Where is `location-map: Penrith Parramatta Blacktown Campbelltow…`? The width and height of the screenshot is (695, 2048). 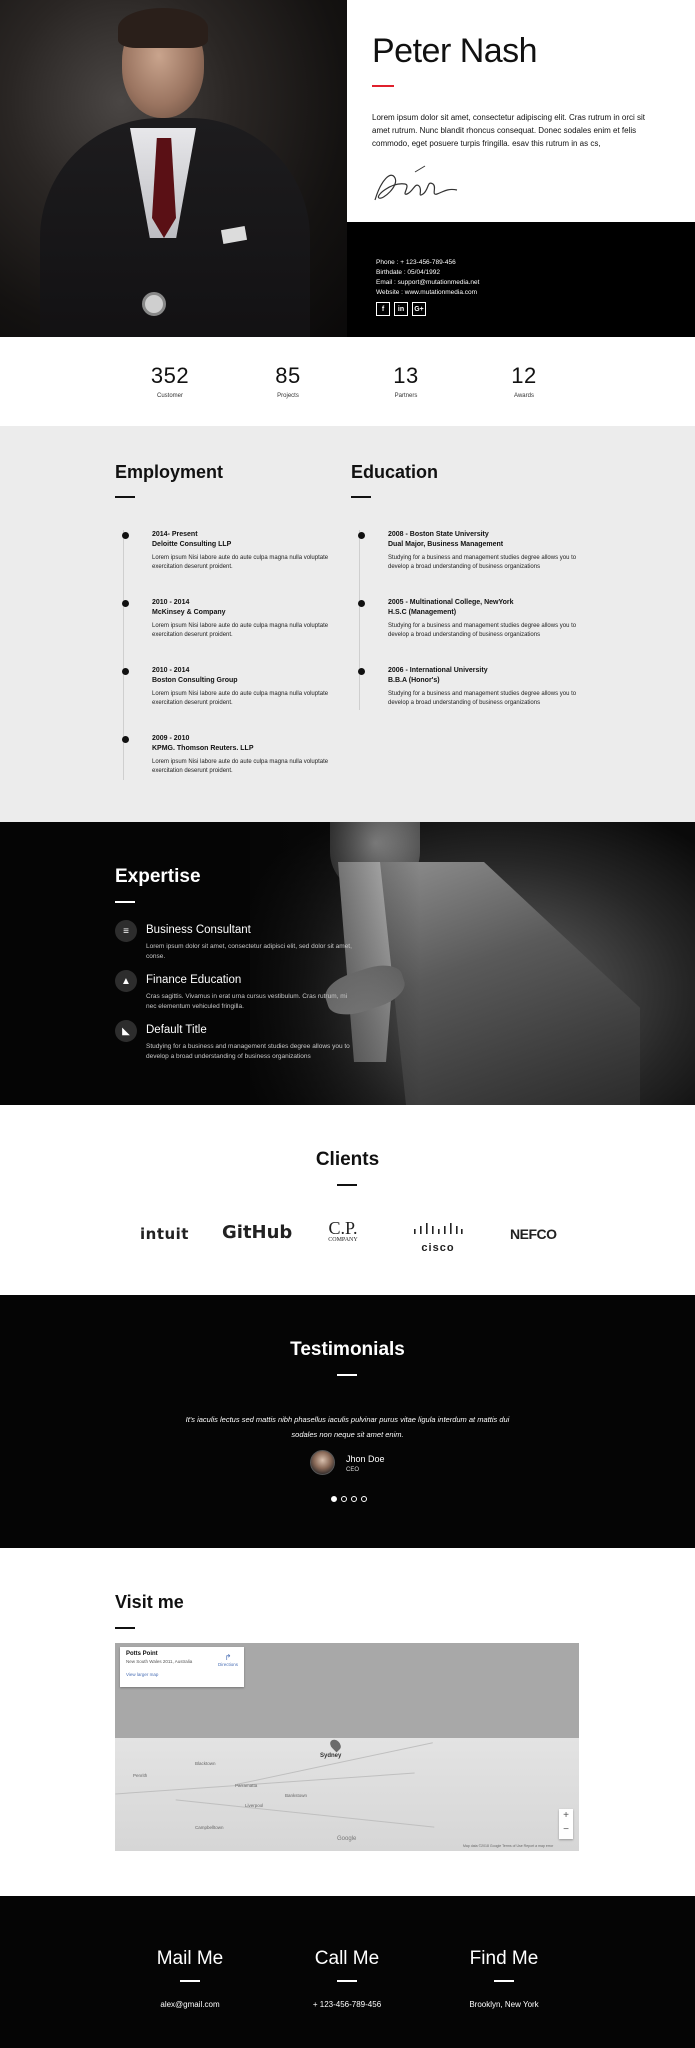 location-map: Penrith Parramatta Blacktown Campbelltow… is located at coordinates (347, 1747).